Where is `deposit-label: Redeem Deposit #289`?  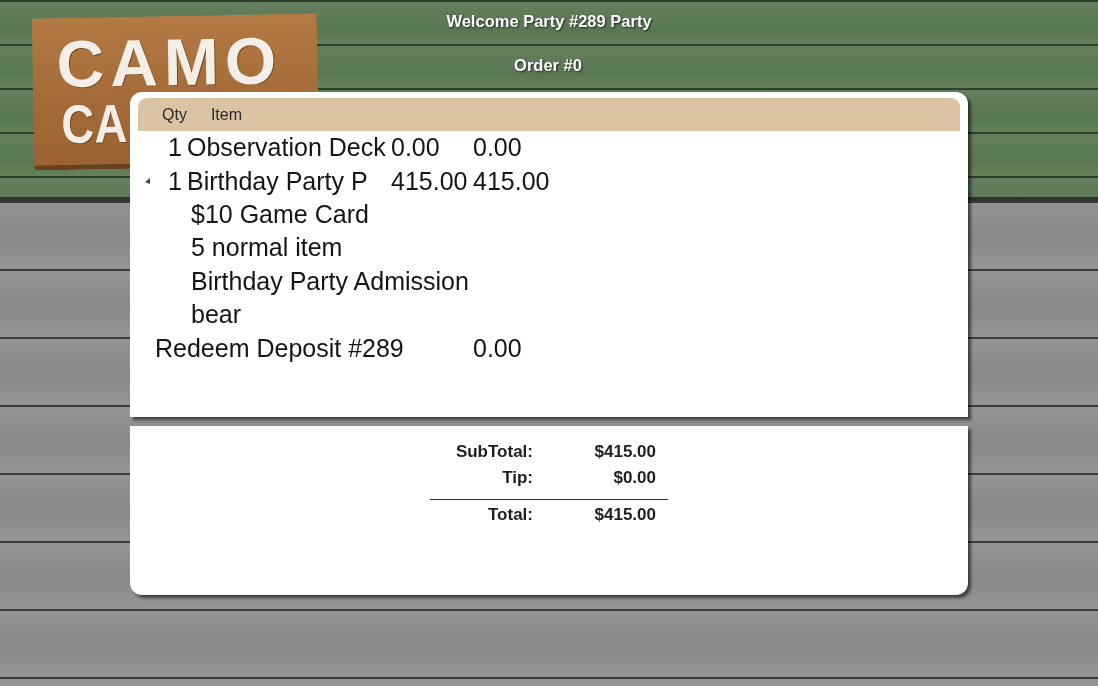
deposit-label: Redeem Deposit #289 is located at coordinates (280, 348).